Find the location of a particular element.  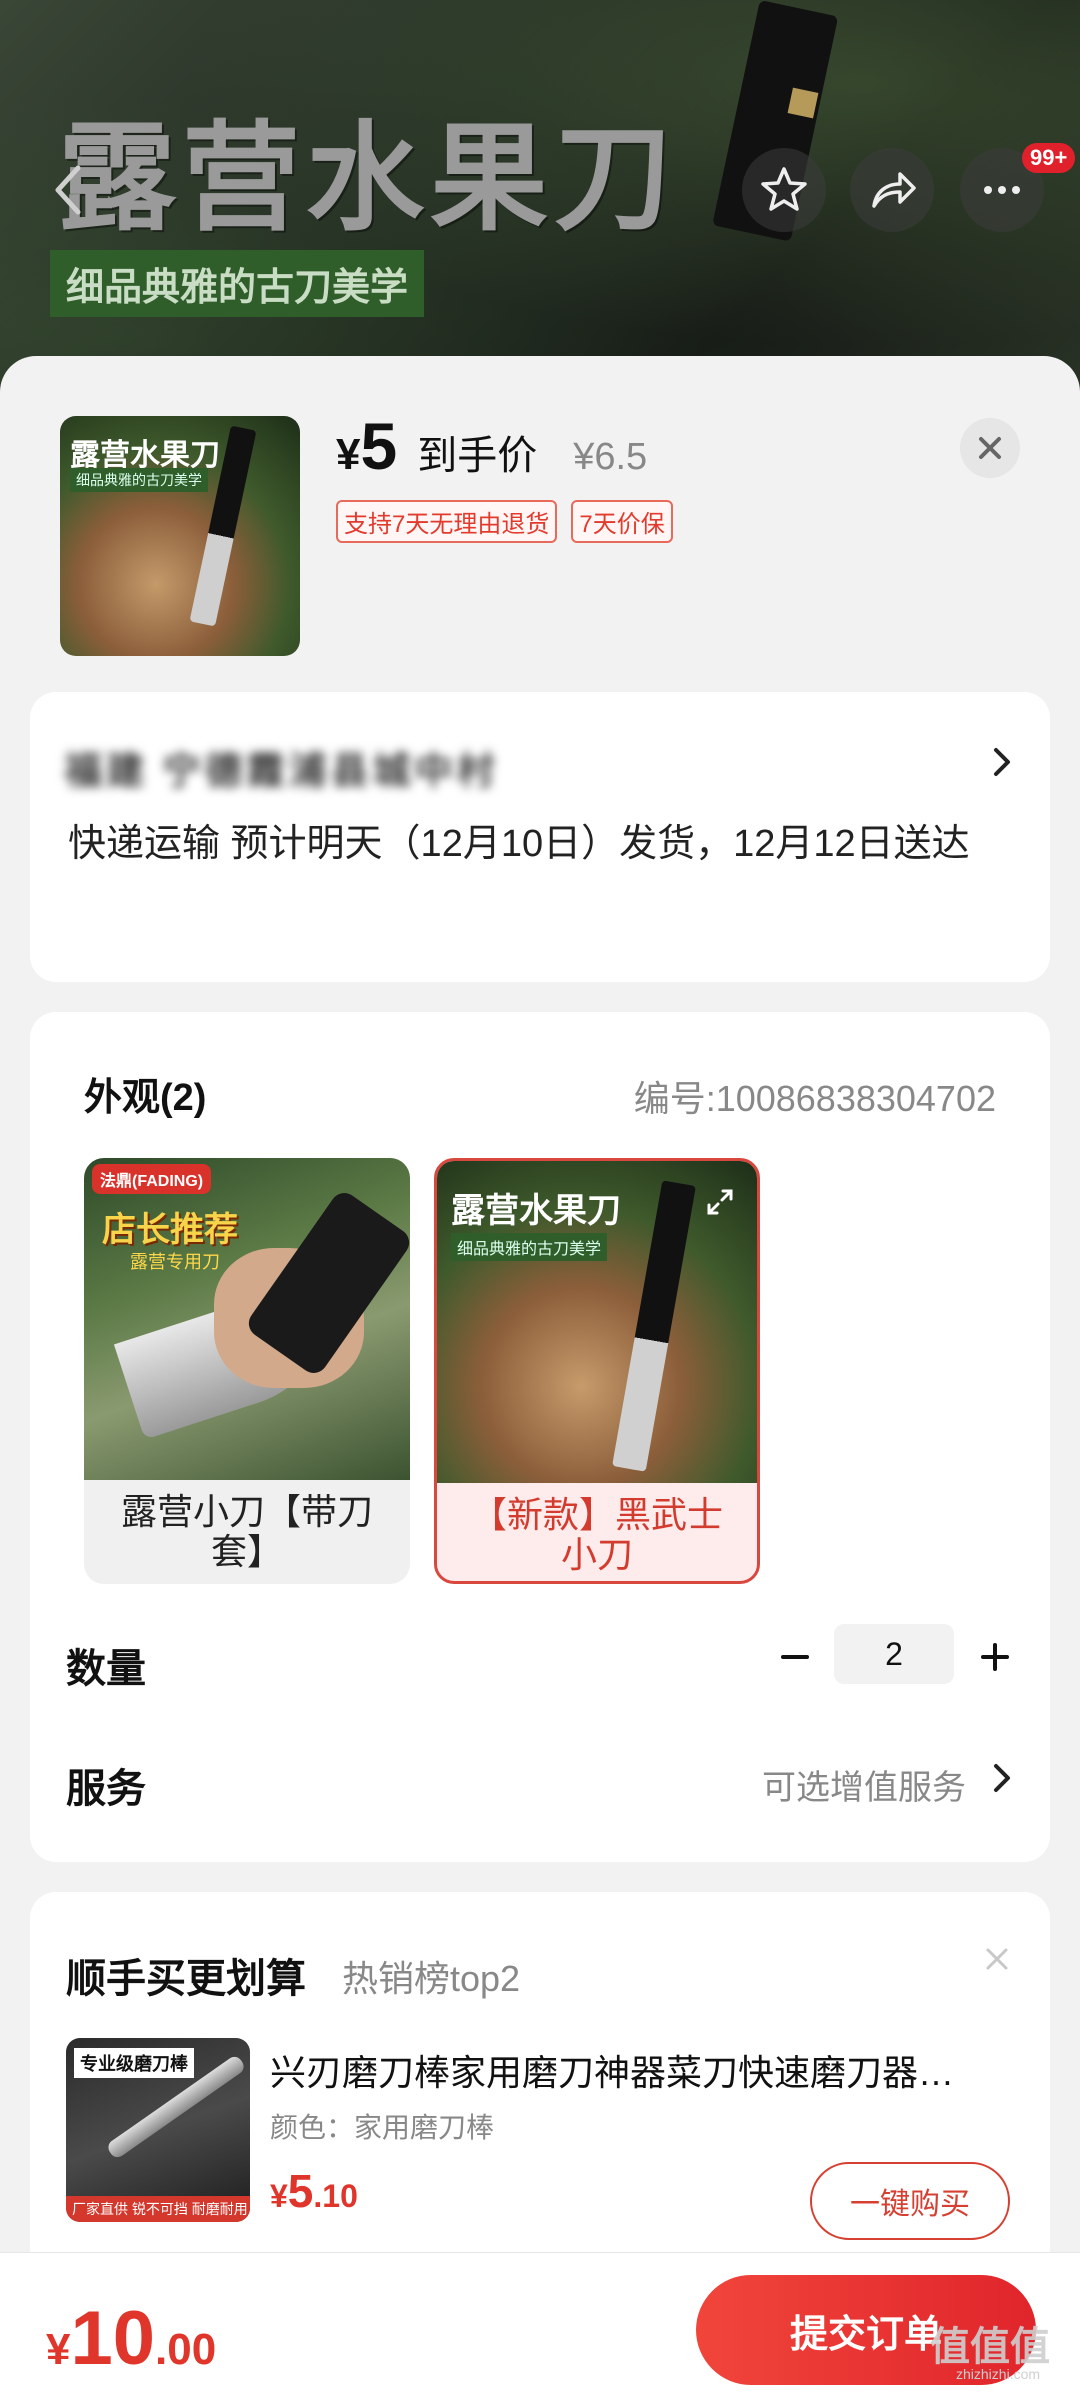

price-value: 5 is located at coordinates (379, 446).